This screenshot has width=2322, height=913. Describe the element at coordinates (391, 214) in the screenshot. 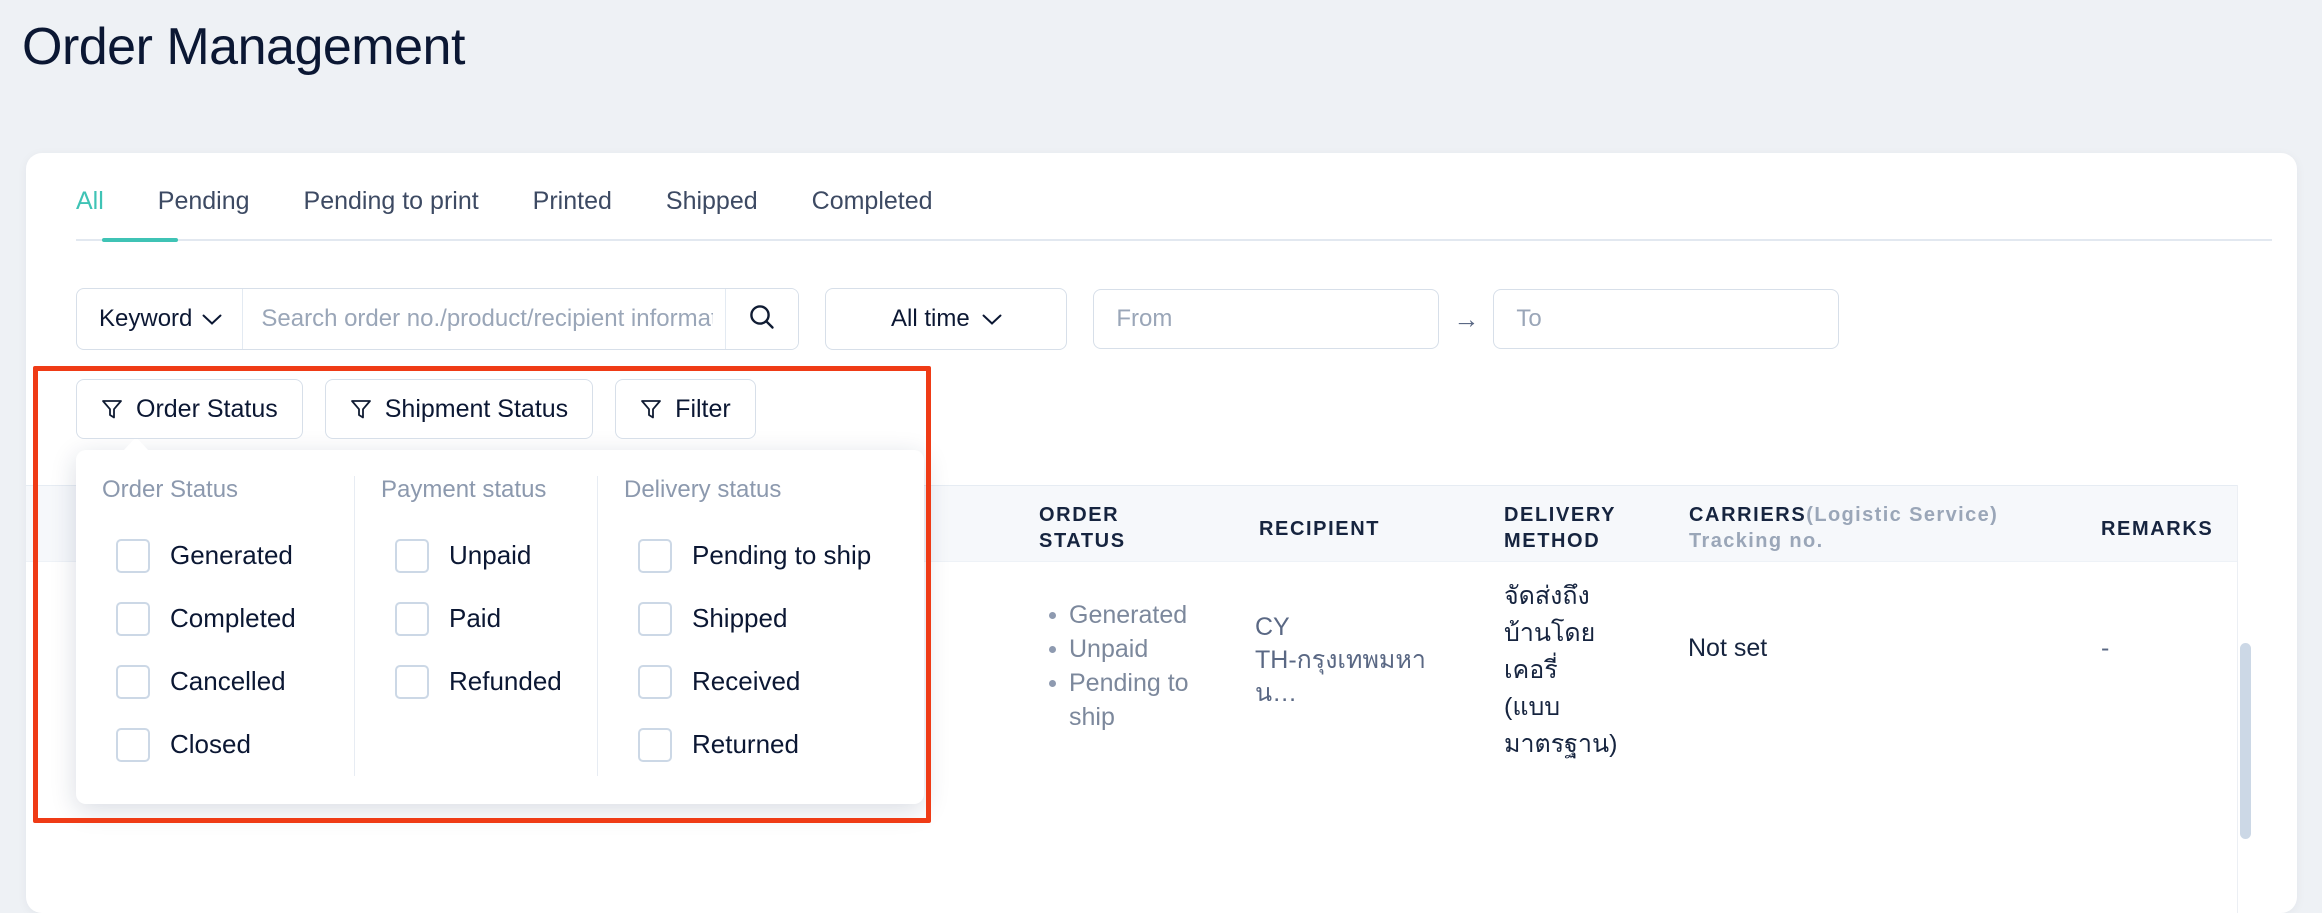

I see `tab-pending-to-print: Pending to print` at that location.